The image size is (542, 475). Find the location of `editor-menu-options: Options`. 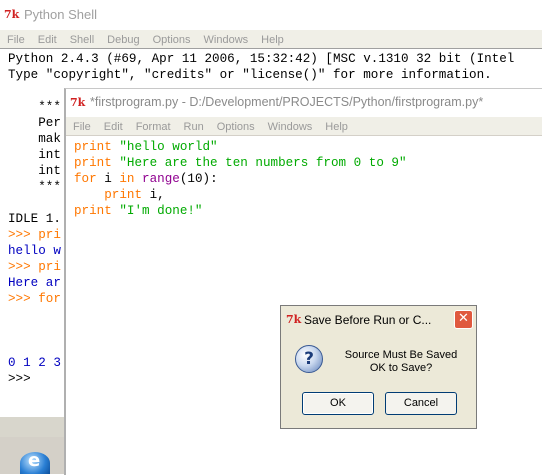

editor-menu-options: Options is located at coordinates (235, 126).